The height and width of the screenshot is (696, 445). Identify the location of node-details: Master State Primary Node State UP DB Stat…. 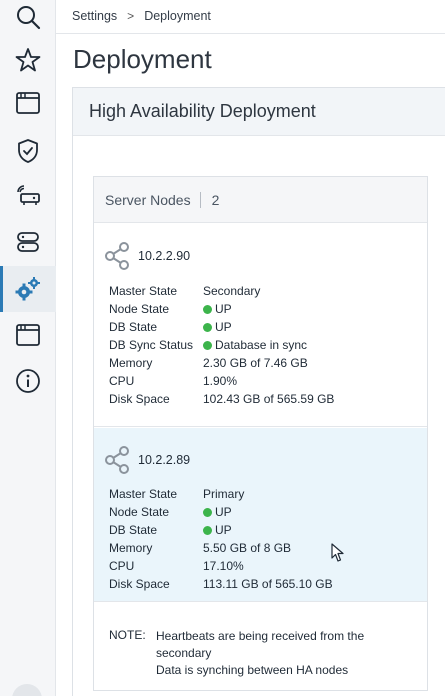
(221, 539).